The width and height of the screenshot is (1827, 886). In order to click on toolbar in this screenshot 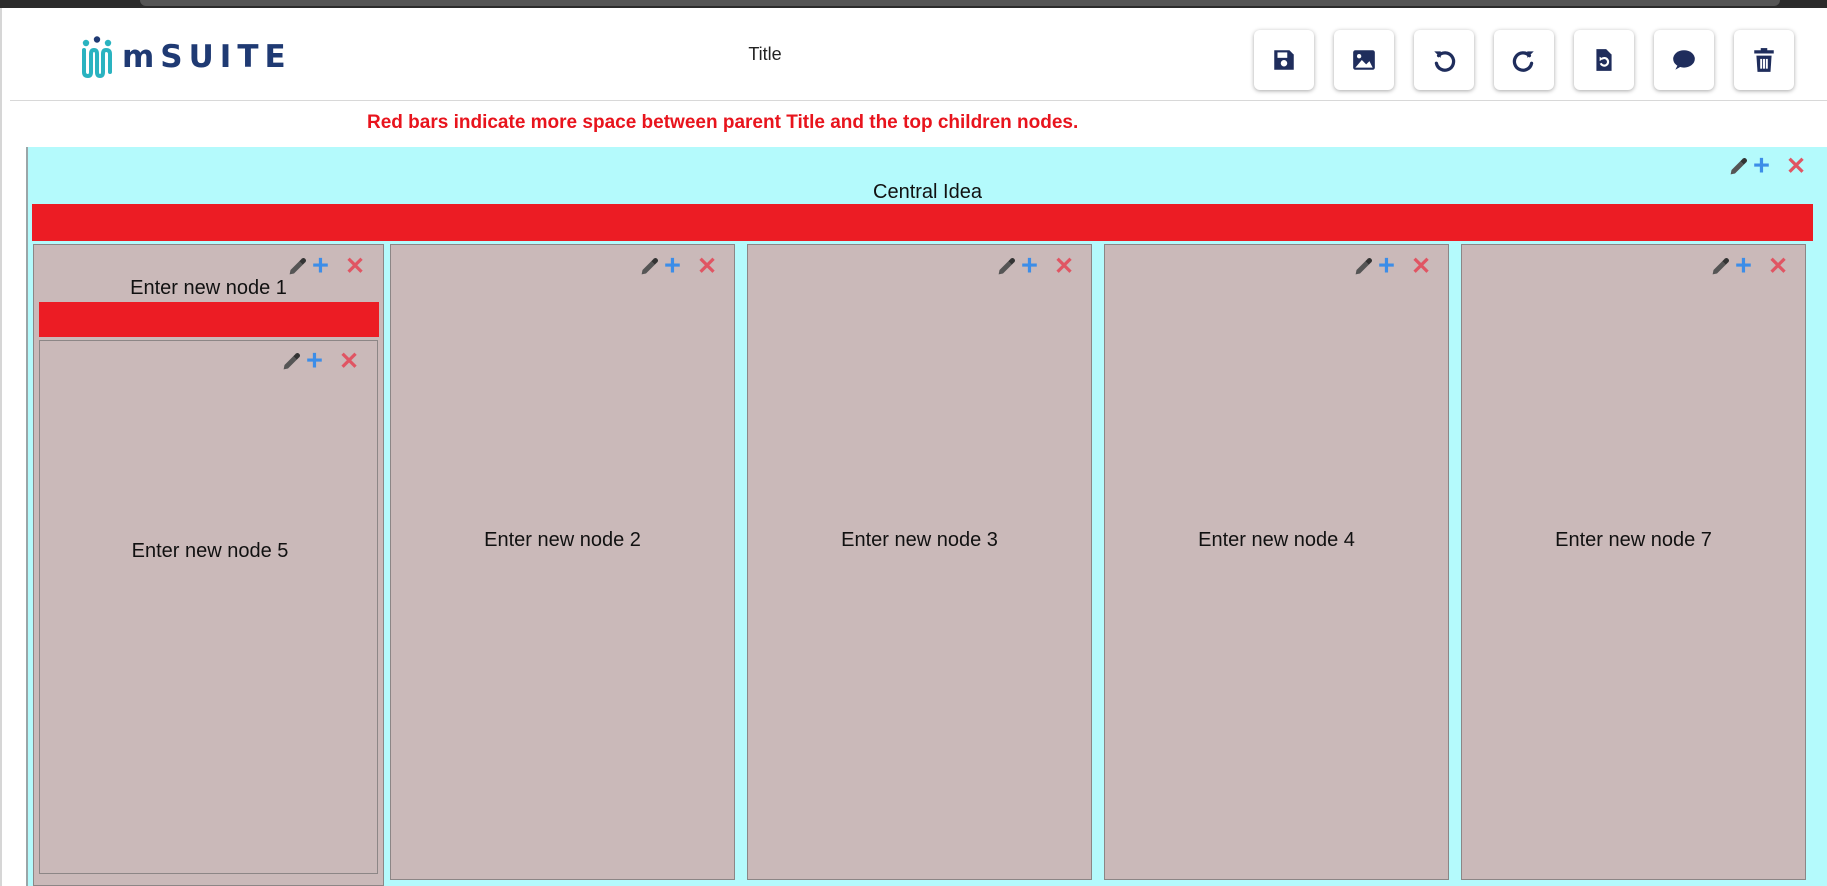, I will do `click(1524, 60)`.